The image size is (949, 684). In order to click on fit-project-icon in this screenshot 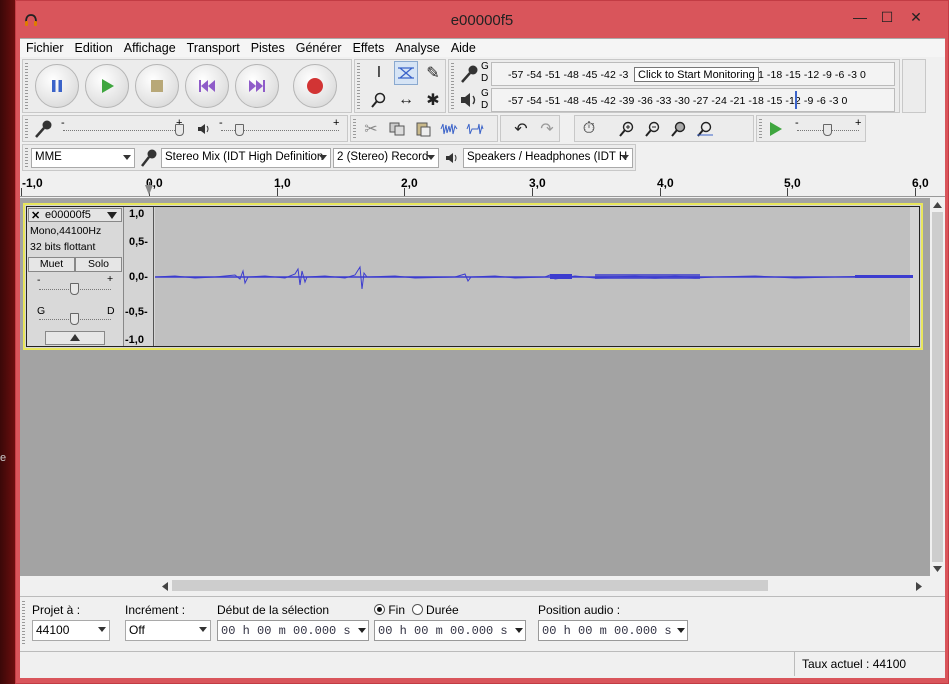, I will do `click(705, 129)`.